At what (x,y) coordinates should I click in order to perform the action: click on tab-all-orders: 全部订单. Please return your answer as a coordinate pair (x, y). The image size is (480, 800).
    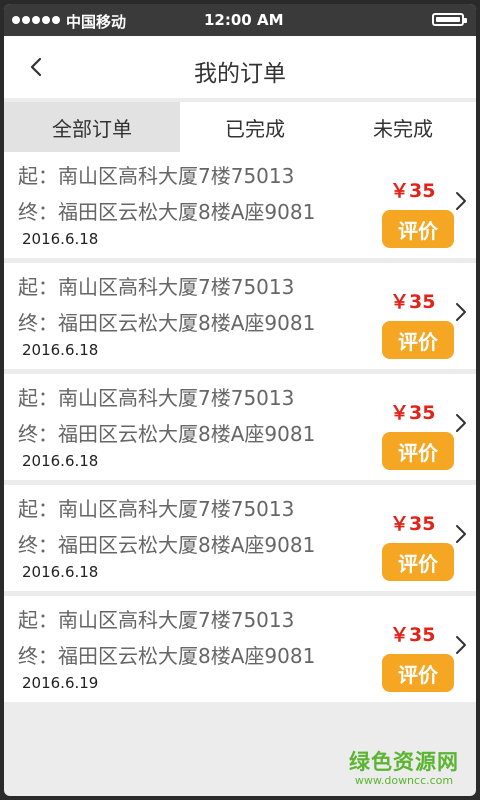
    Looking at the image, I should click on (92, 127).